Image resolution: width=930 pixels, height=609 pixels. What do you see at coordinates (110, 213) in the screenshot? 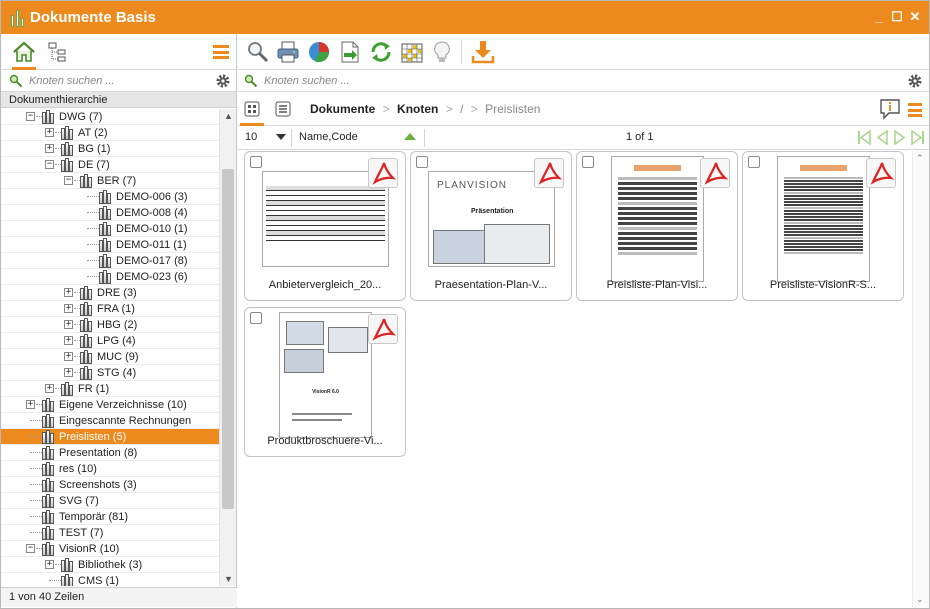
I see `tree-node: DEMO-008 (4)` at bounding box center [110, 213].